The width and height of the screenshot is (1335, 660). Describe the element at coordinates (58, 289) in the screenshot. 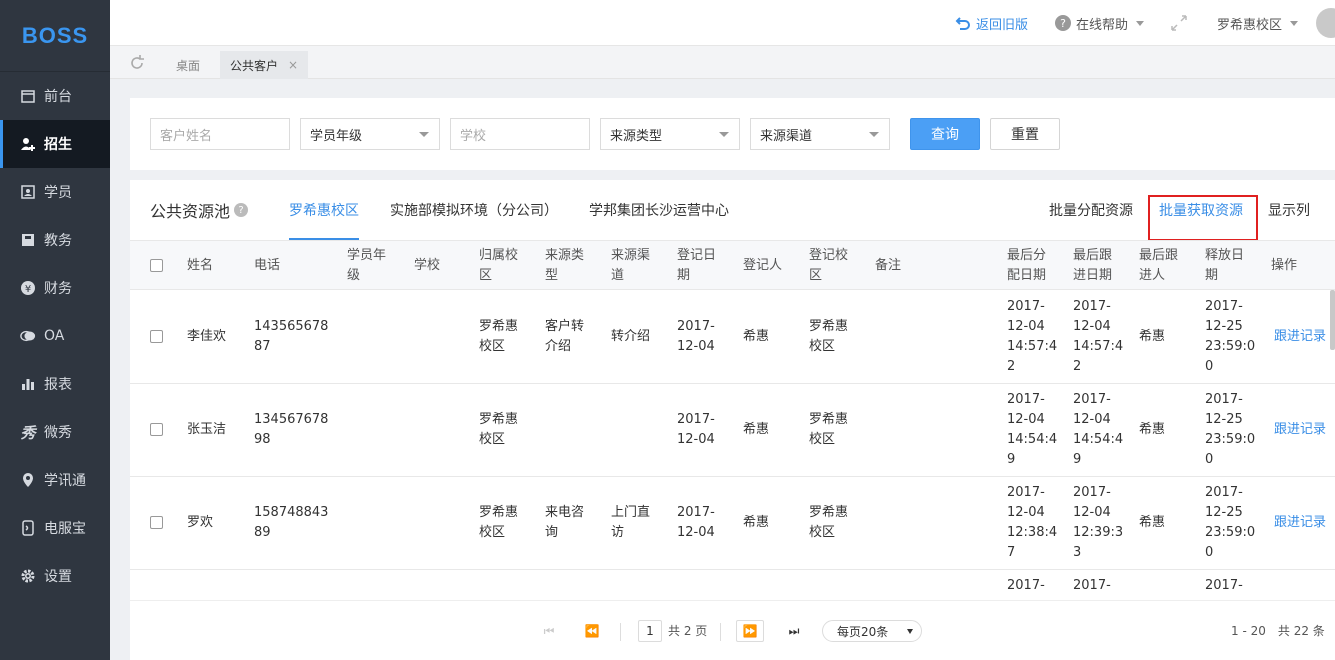

I see `sidebar-item-label: 财务` at that location.